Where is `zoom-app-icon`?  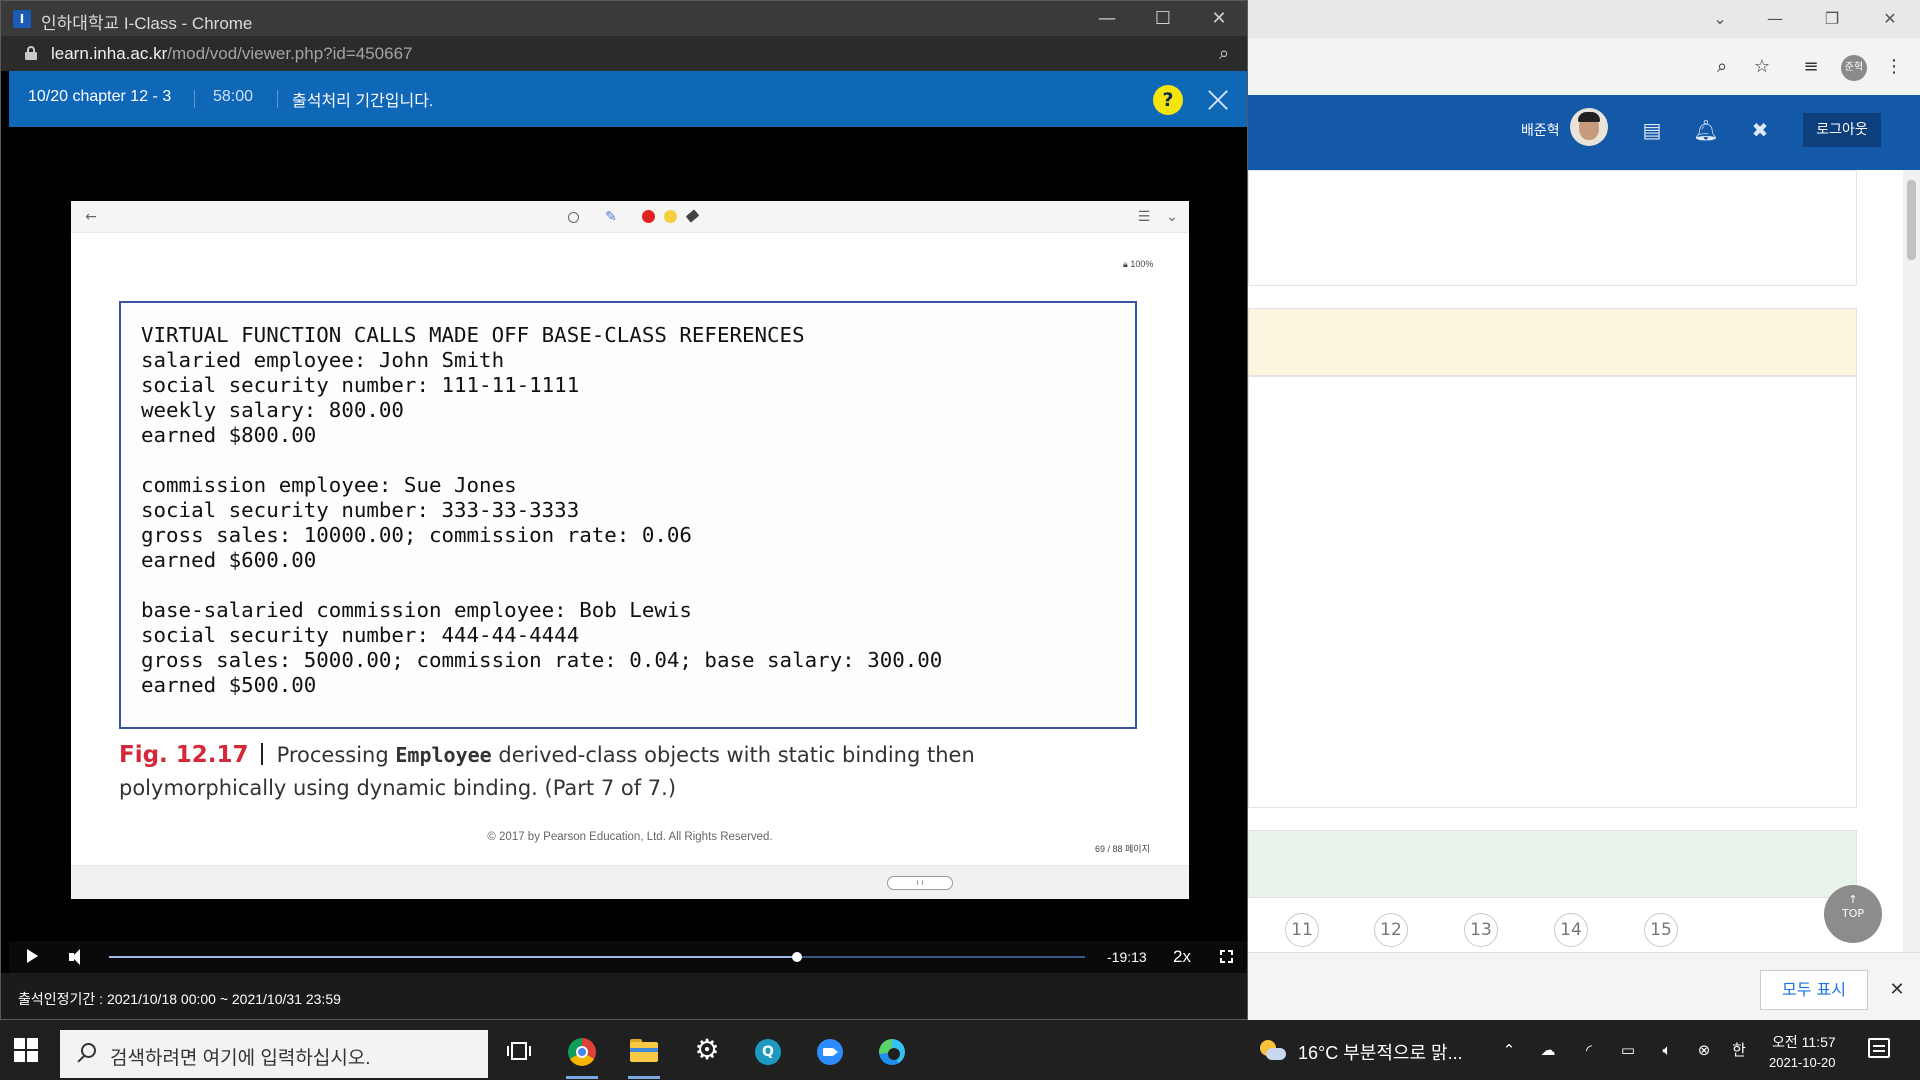 zoom-app-icon is located at coordinates (830, 1052).